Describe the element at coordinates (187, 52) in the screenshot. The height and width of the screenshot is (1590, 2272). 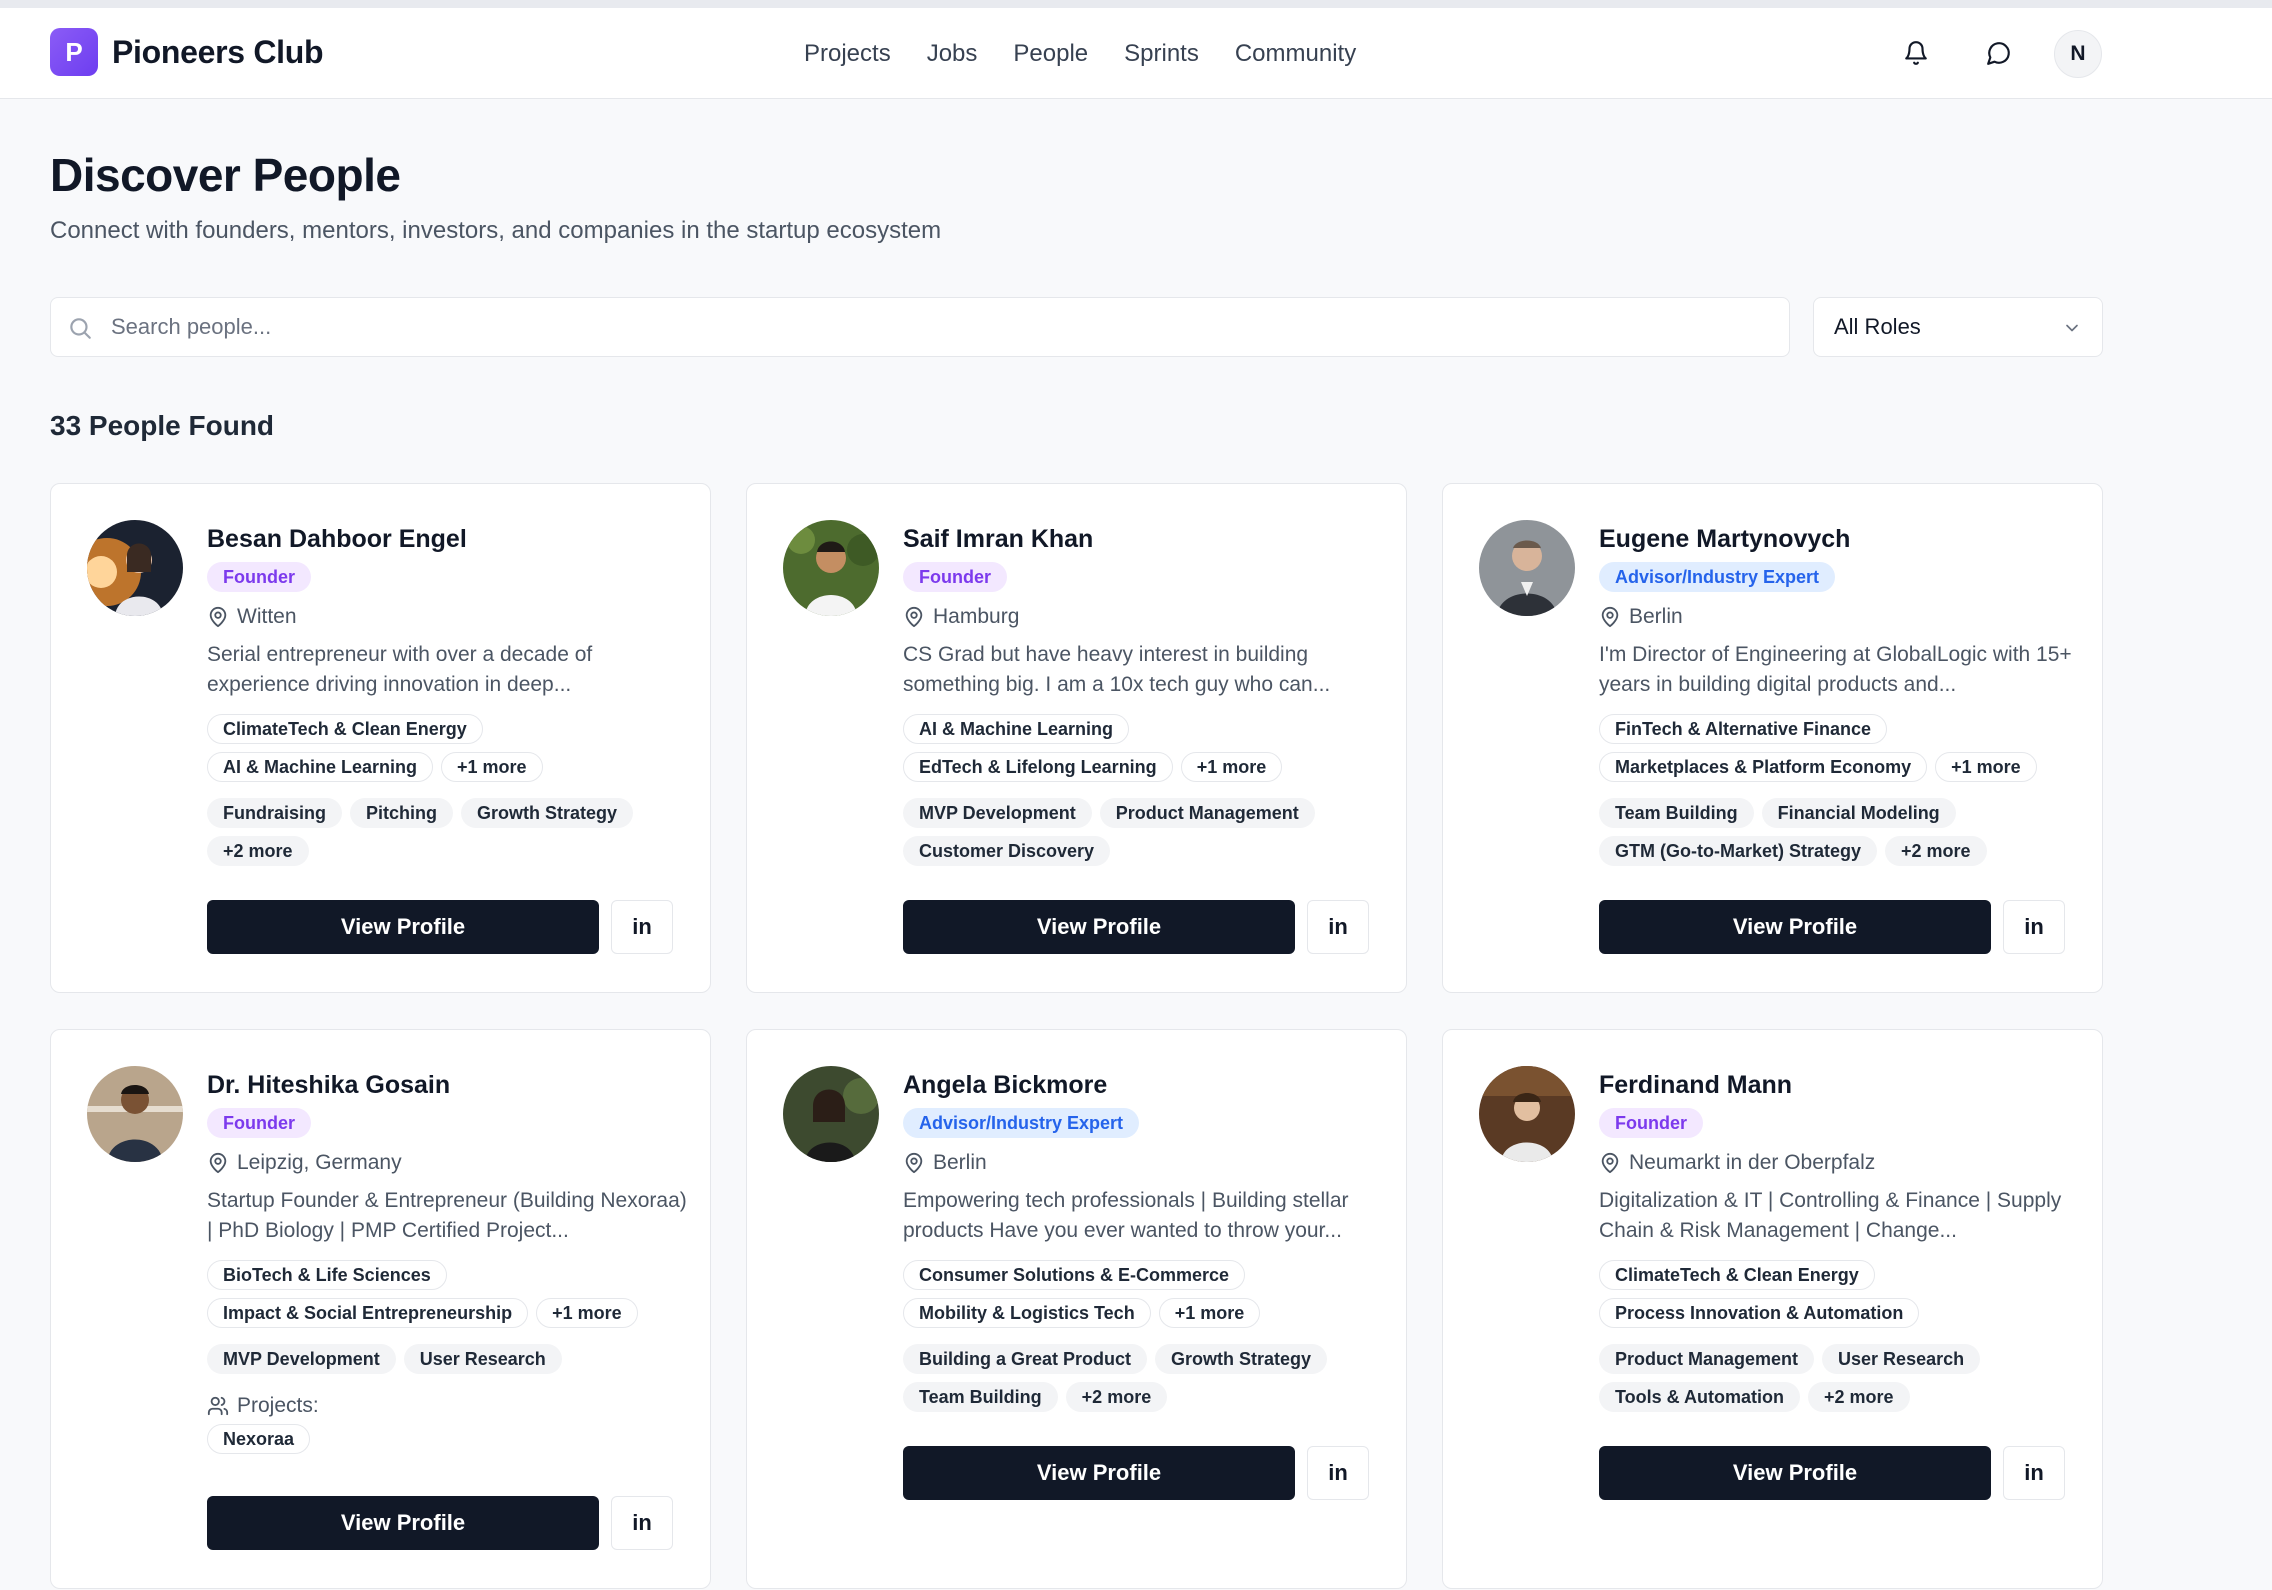
I see `brand-logo: P Pioneers Club` at that location.